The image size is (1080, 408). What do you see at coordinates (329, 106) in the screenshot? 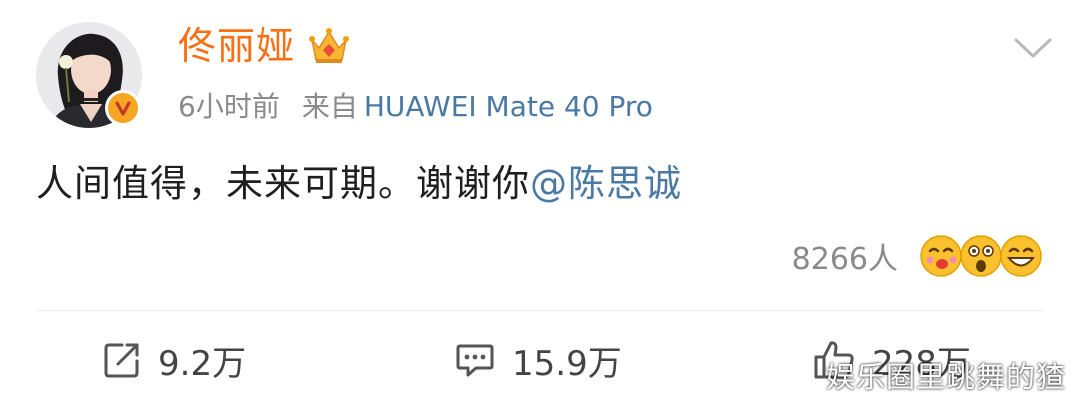
I see `source-label: 来自` at bounding box center [329, 106].